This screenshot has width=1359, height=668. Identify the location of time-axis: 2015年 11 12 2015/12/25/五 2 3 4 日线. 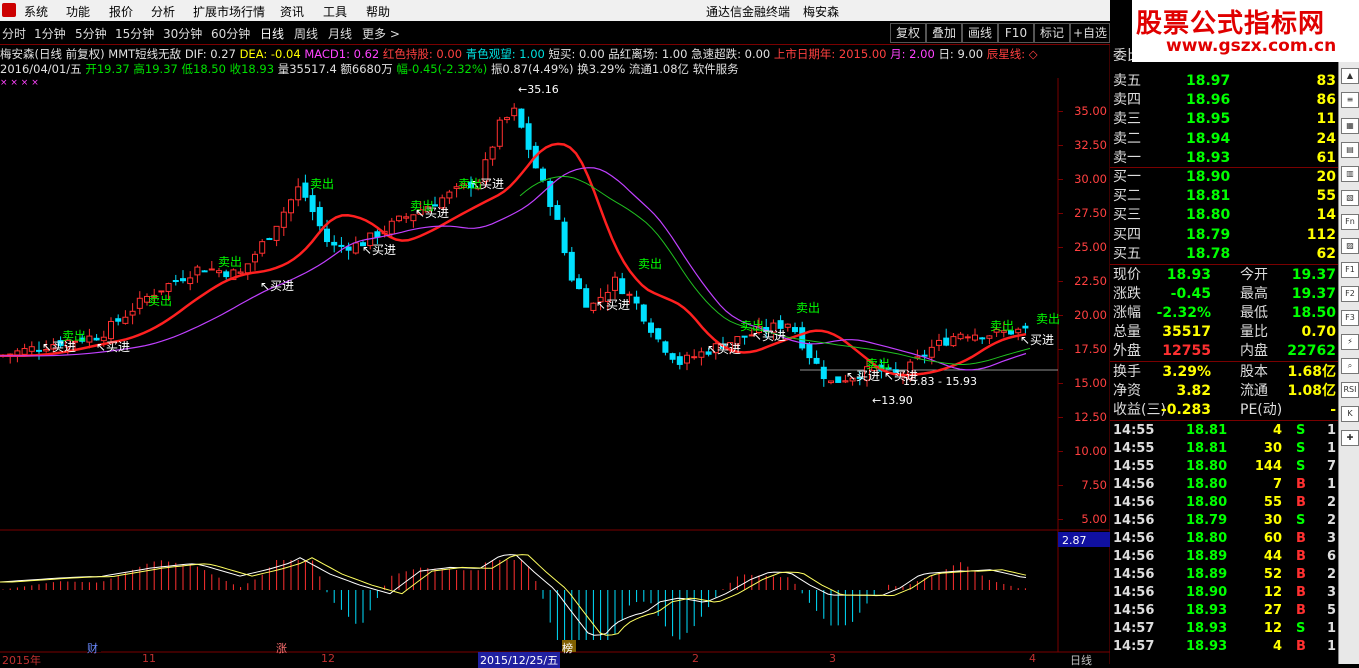
(555, 660).